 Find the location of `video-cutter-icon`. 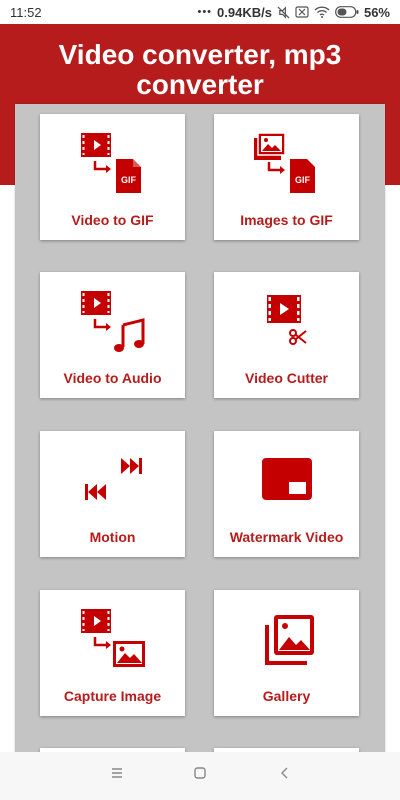

video-cutter-icon is located at coordinates (286, 322).